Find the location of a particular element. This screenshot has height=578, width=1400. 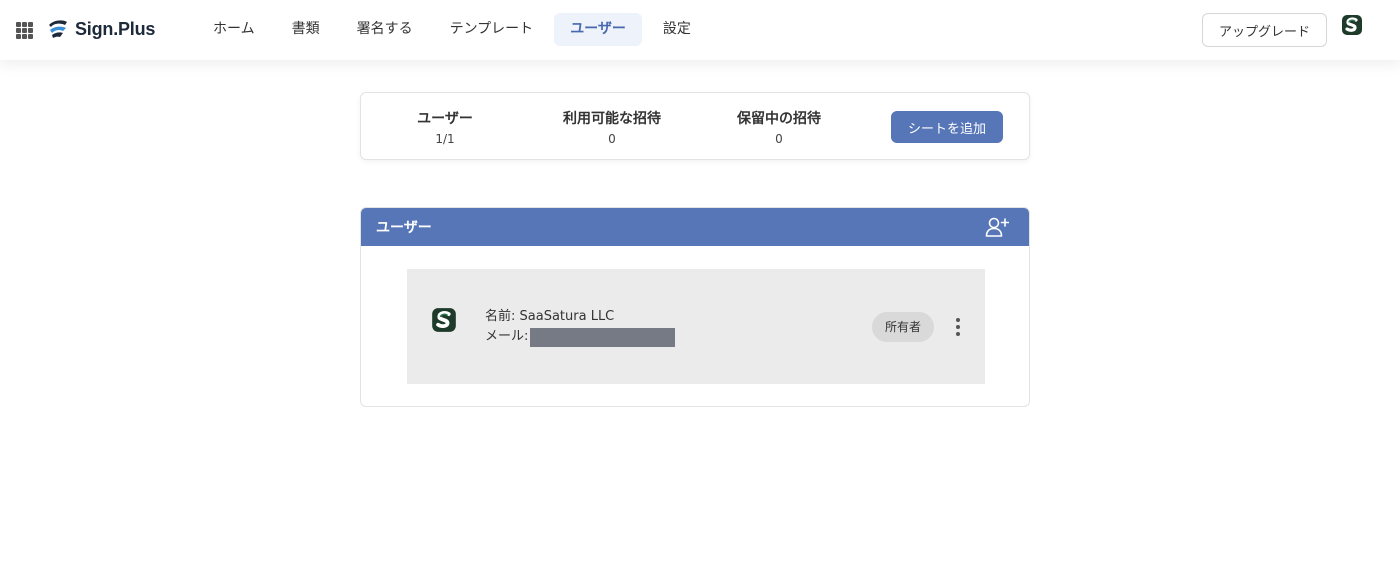

stat-available-label: 利用可能な招待 is located at coordinates (612, 119).